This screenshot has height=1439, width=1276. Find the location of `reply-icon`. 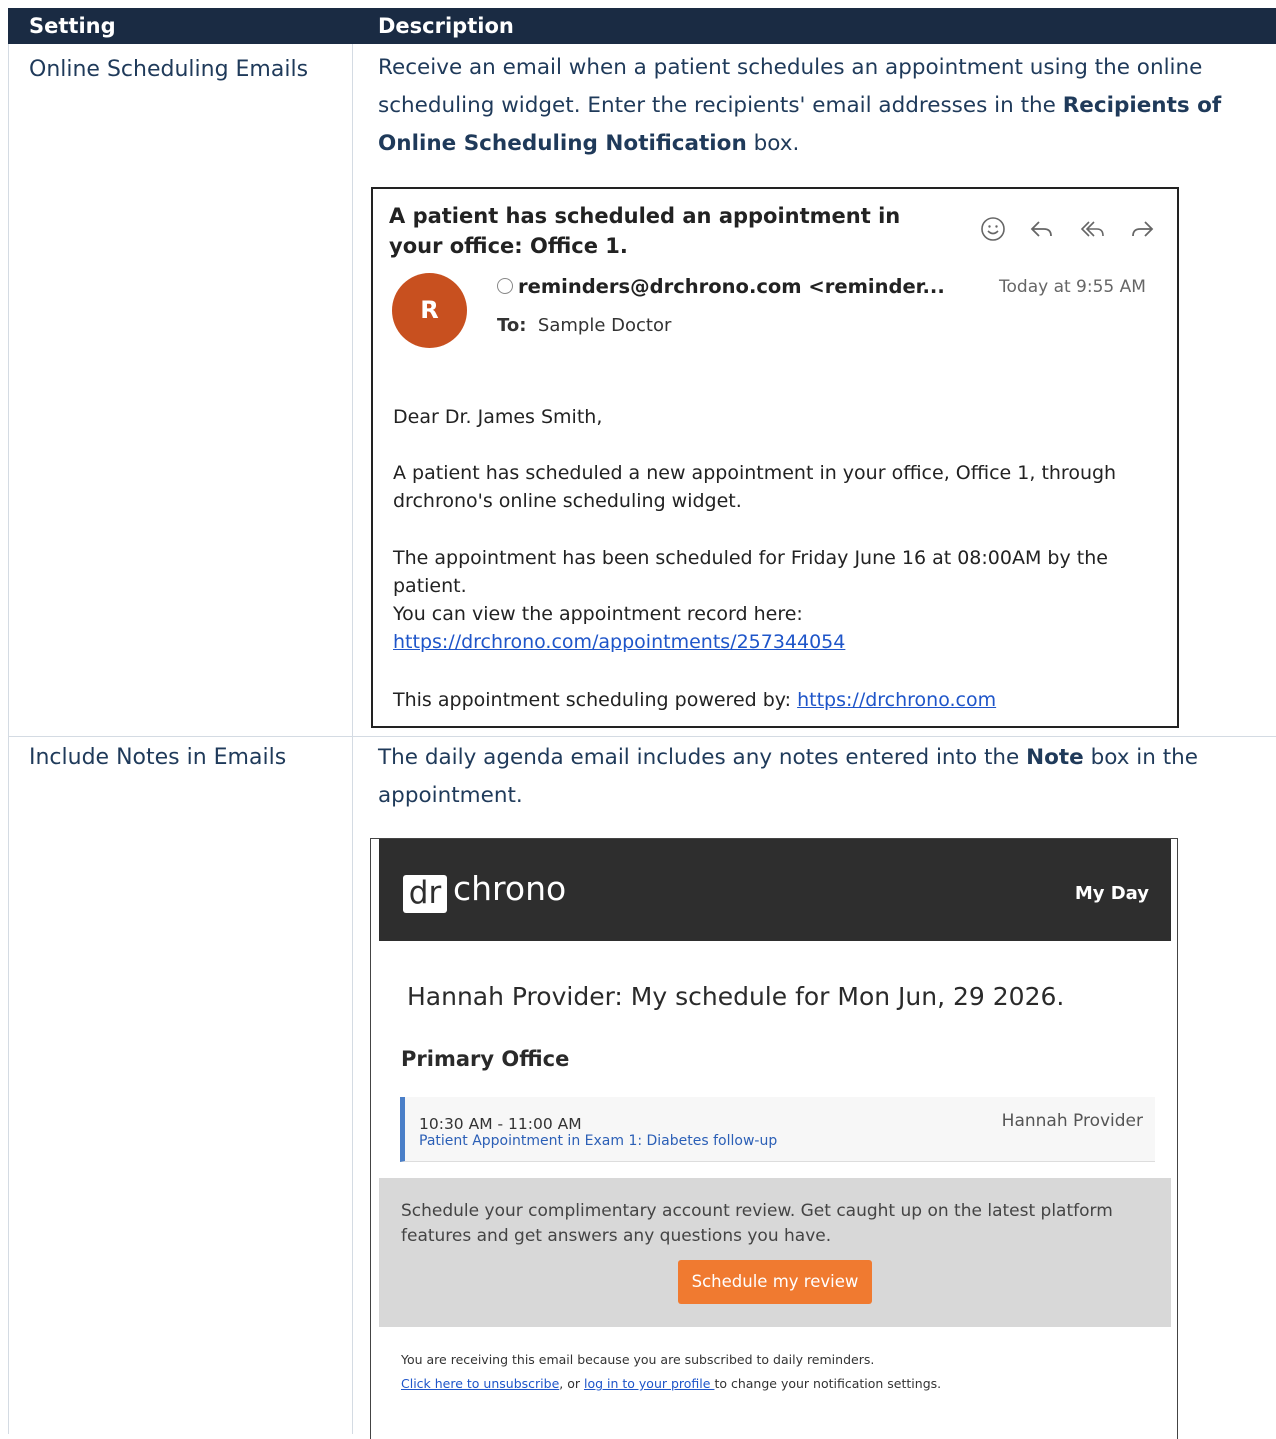

reply-icon is located at coordinates (1041, 229).